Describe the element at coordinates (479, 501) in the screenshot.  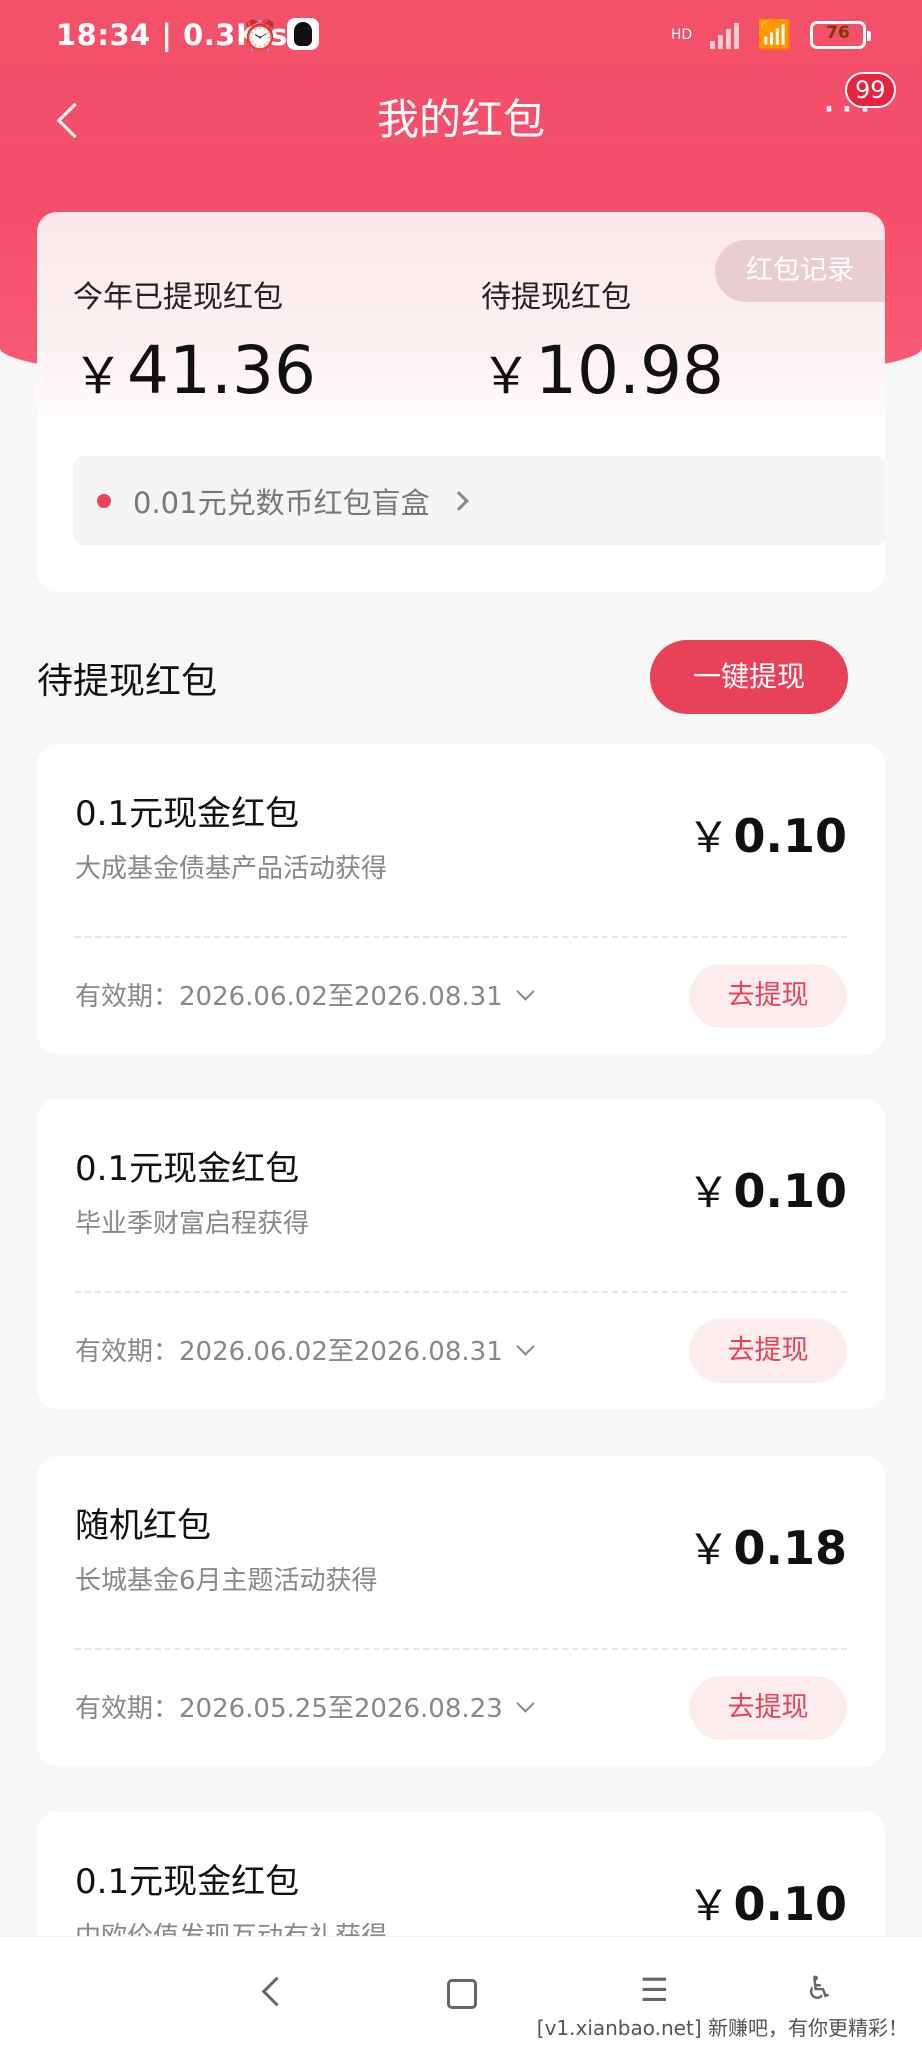
I see `blind-box-link: 0.01元兑数币红包盲盒` at that location.